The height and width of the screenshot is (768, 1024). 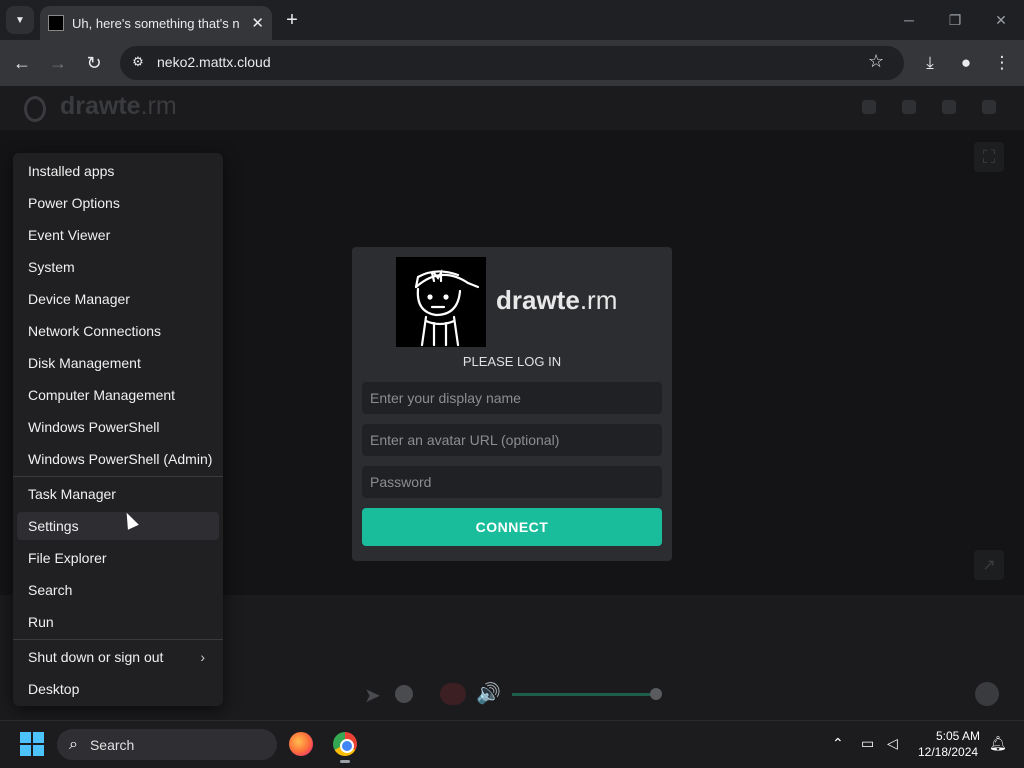 I want to click on popout-icon: ↗, so click(x=989, y=565).